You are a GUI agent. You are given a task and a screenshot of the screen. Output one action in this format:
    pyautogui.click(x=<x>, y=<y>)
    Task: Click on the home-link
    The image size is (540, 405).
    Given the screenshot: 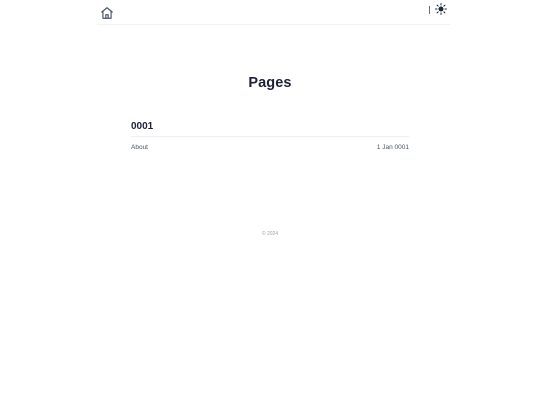 What is the action you would take?
    pyautogui.click(x=107, y=13)
    